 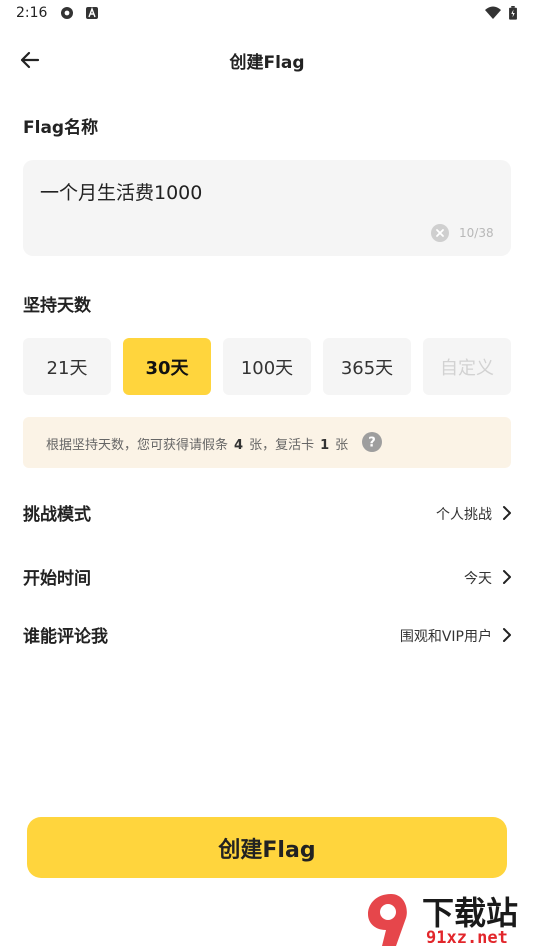 I want to click on battery-icon, so click(x=513, y=13).